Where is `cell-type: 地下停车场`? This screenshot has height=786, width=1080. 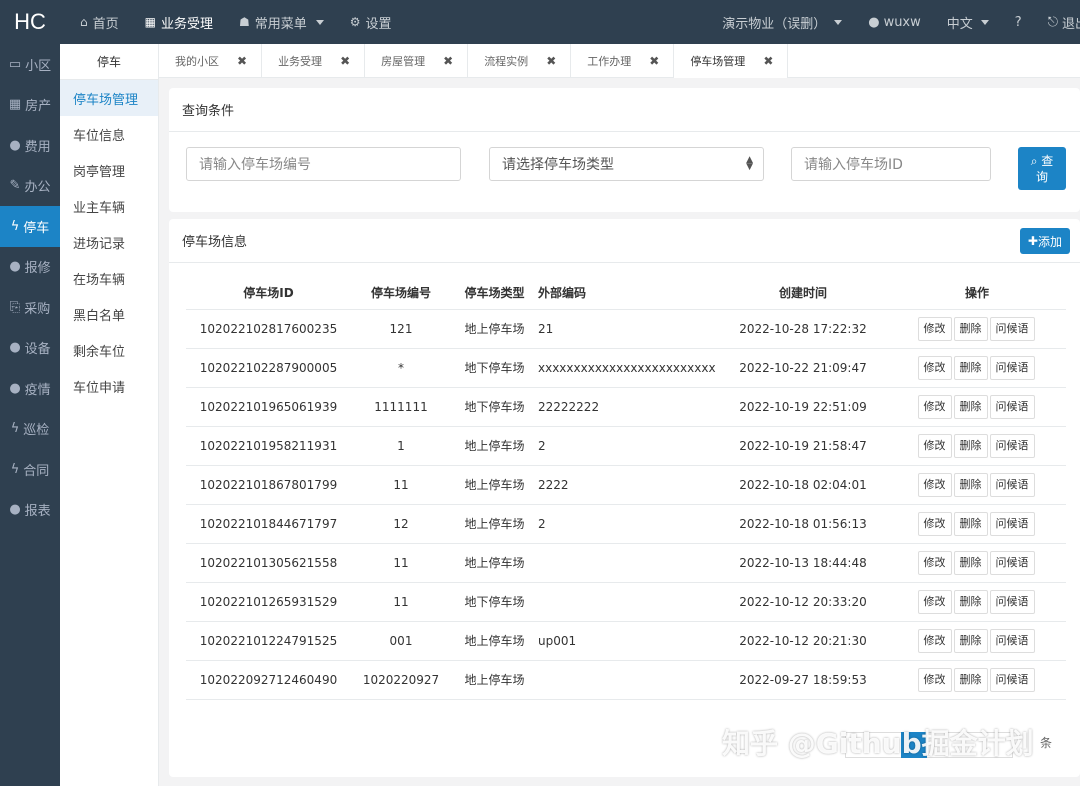
cell-type: 地下停车场 is located at coordinates (494, 602).